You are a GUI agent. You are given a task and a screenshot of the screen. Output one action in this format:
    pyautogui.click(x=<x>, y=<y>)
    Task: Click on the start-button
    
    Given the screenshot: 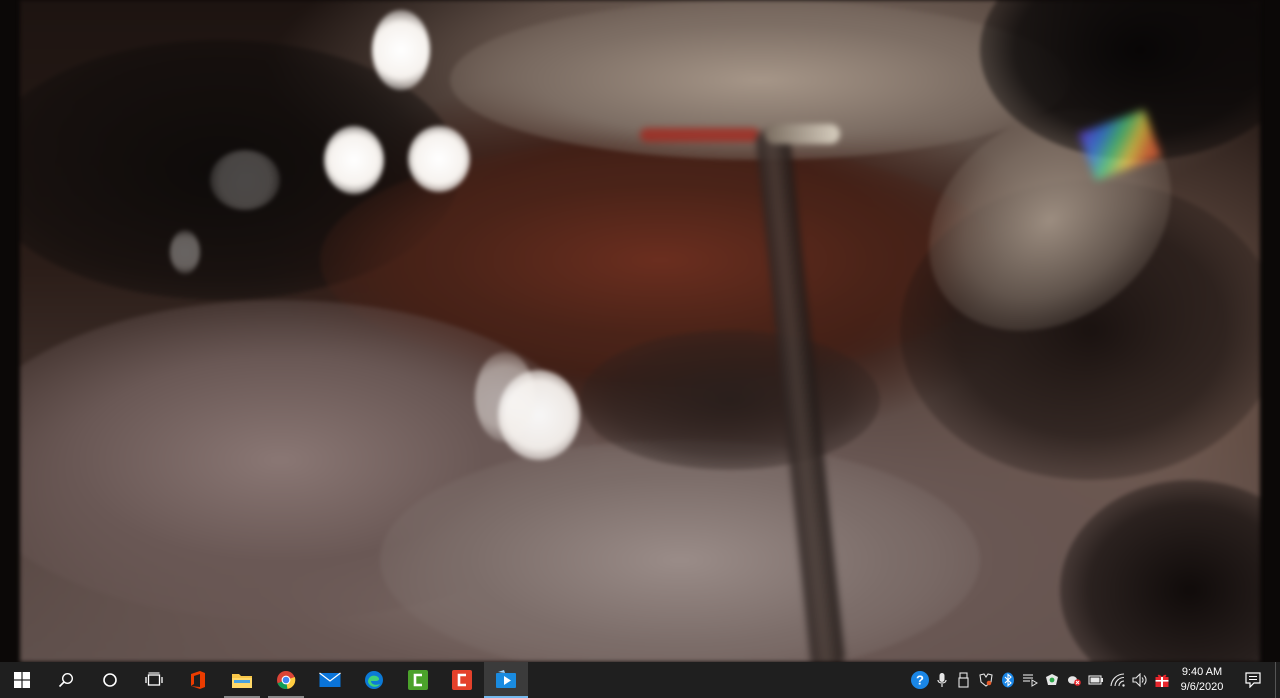 What is the action you would take?
    pyautogui.click(x=22, y=680)
    